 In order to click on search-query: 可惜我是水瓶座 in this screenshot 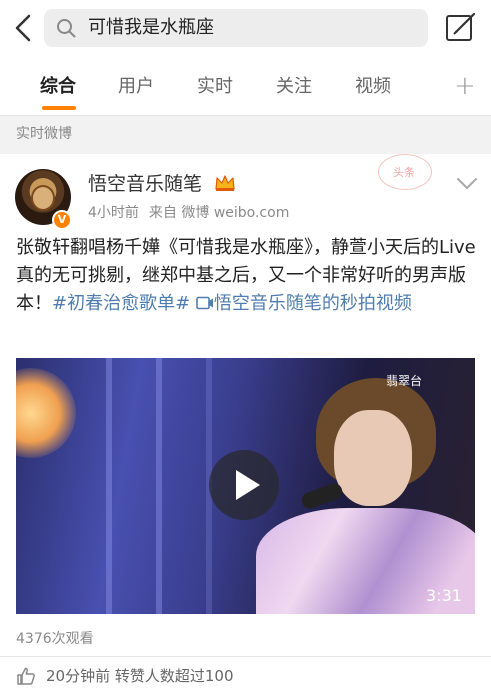, I will do `click(151, 28)`.